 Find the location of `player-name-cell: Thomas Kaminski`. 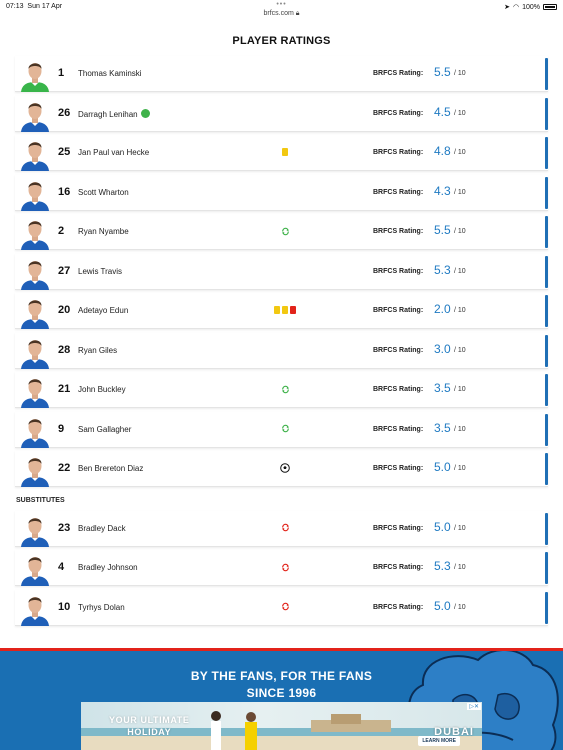

player-name-cell: Thomas Kaminski is located at coordinates (110, 73).